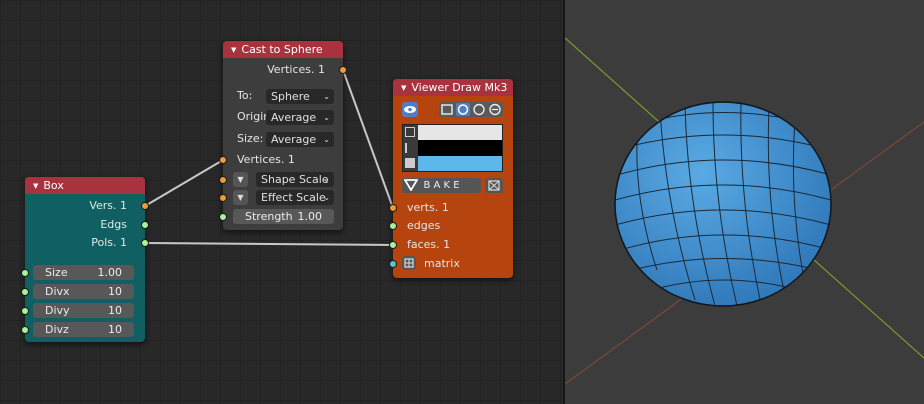 Image resolution: width=924 pixels, height=404 pixels. Describe the element at coordinates (343, 70) in the screenshot. I see `socket-vertices-output` at that location.